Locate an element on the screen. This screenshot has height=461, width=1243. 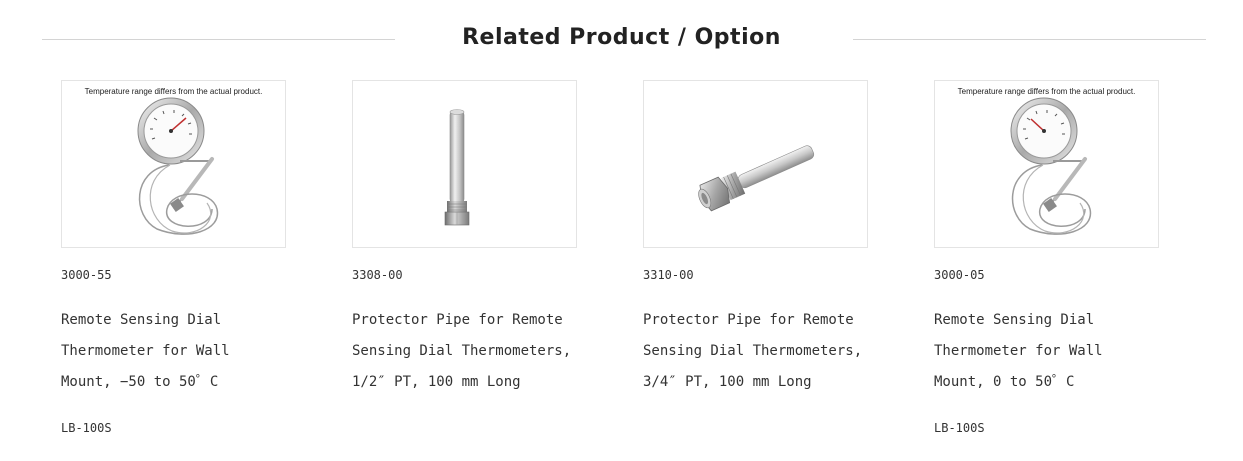
product-code: 3000-55 is located at coordinates (86, 275).